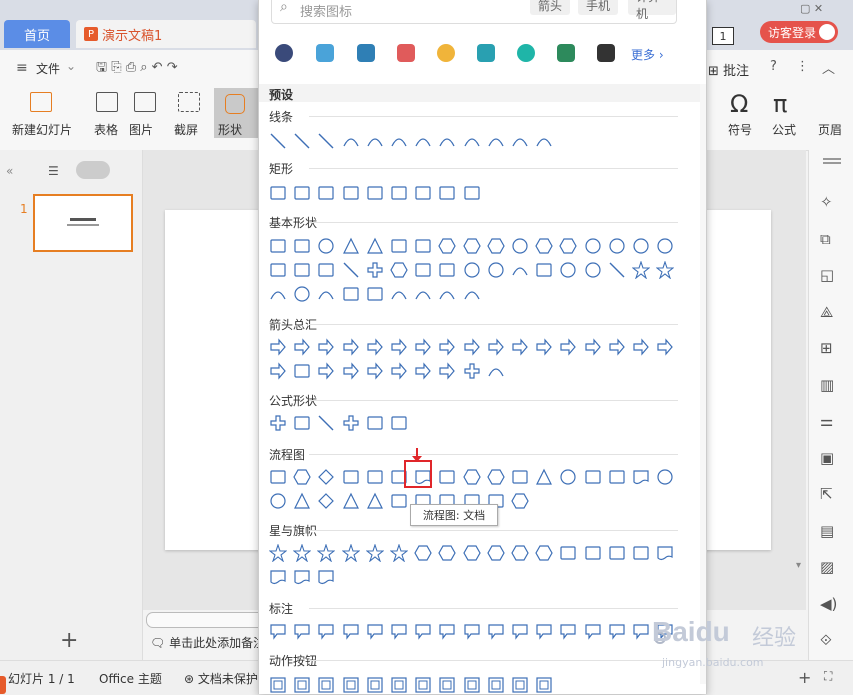  Describe the element at coordinates (773, 66) in the screenshot. I see `help-icon: ?` at that location.